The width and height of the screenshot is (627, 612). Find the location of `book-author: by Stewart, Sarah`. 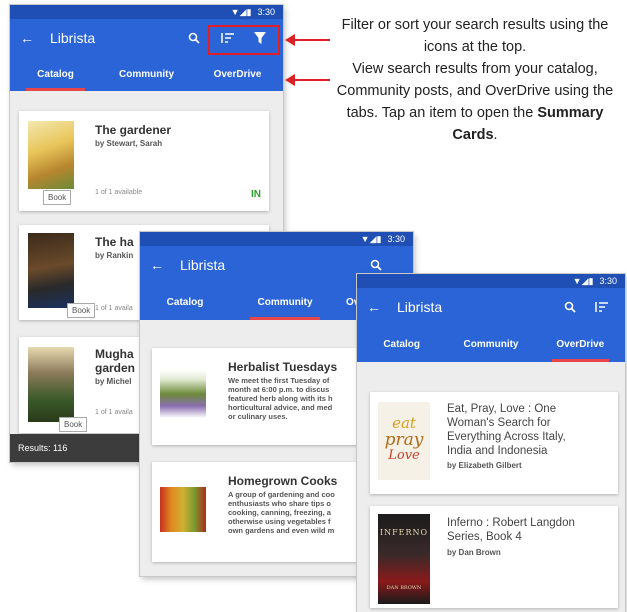

book-author: by Stewart, Sarah is located at coordinates (129, 143).